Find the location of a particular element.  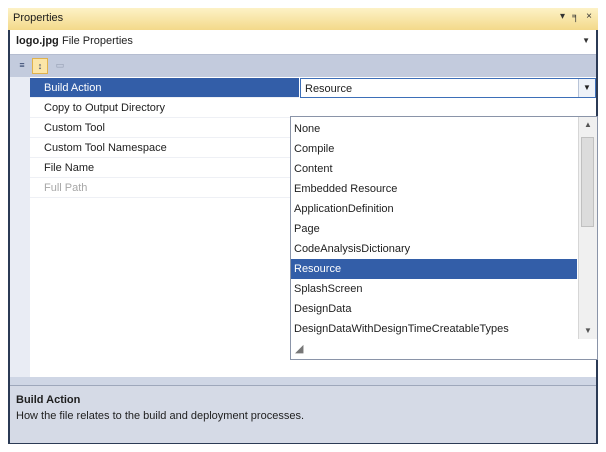

scroll-up-icon: ▲ is located at coordinates (588, 125).